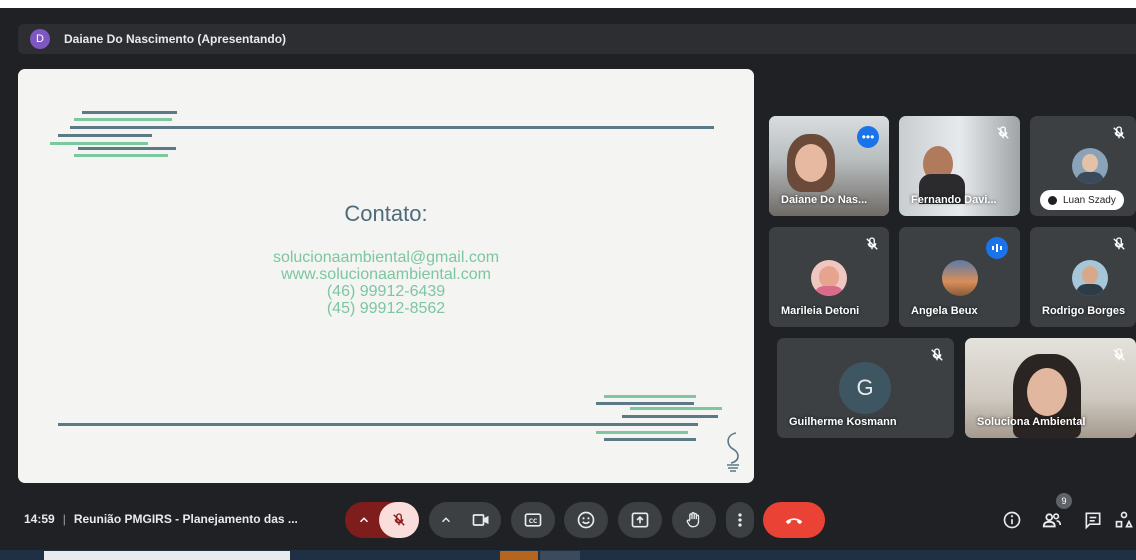  I want to click on os-taskbar, so click(568, 555).